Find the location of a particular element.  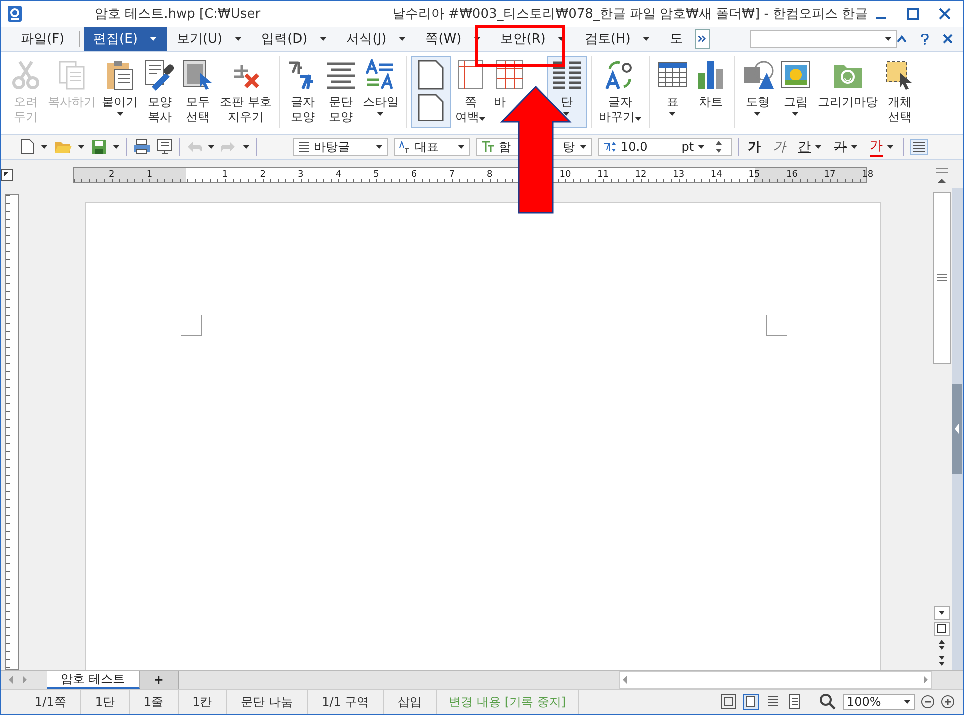

ruler-number: 4 is located at coordinates (339, 175).